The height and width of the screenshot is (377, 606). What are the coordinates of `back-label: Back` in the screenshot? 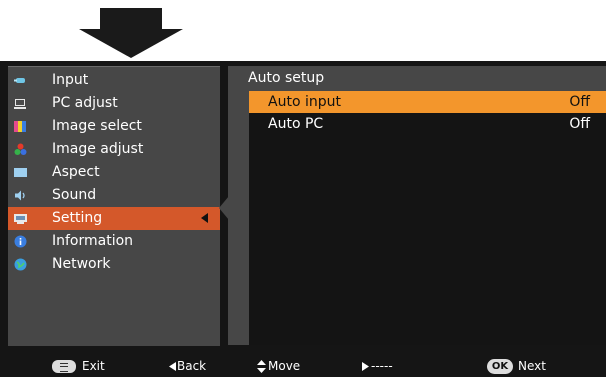 It's located at (192, 366).